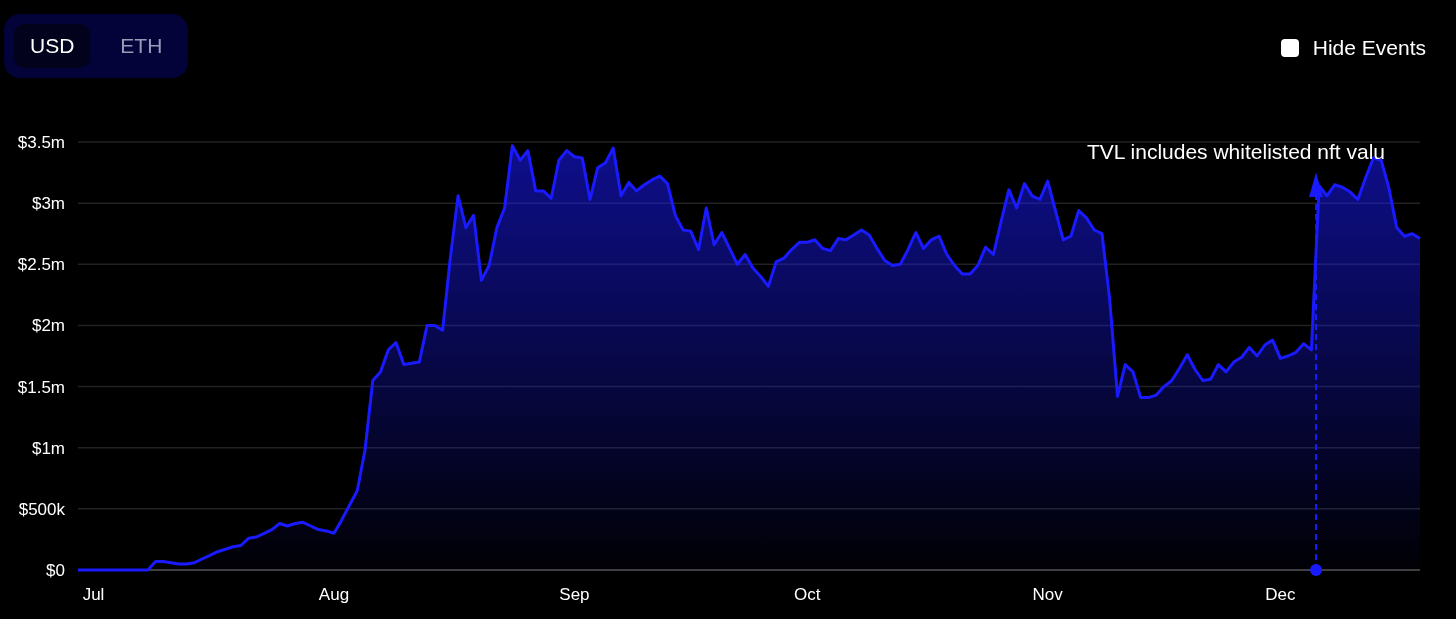  What do you see at coordinates (93, 594) in the screenshot?
I see `x-axis-label: Jul` at bounding box center [93, 594].